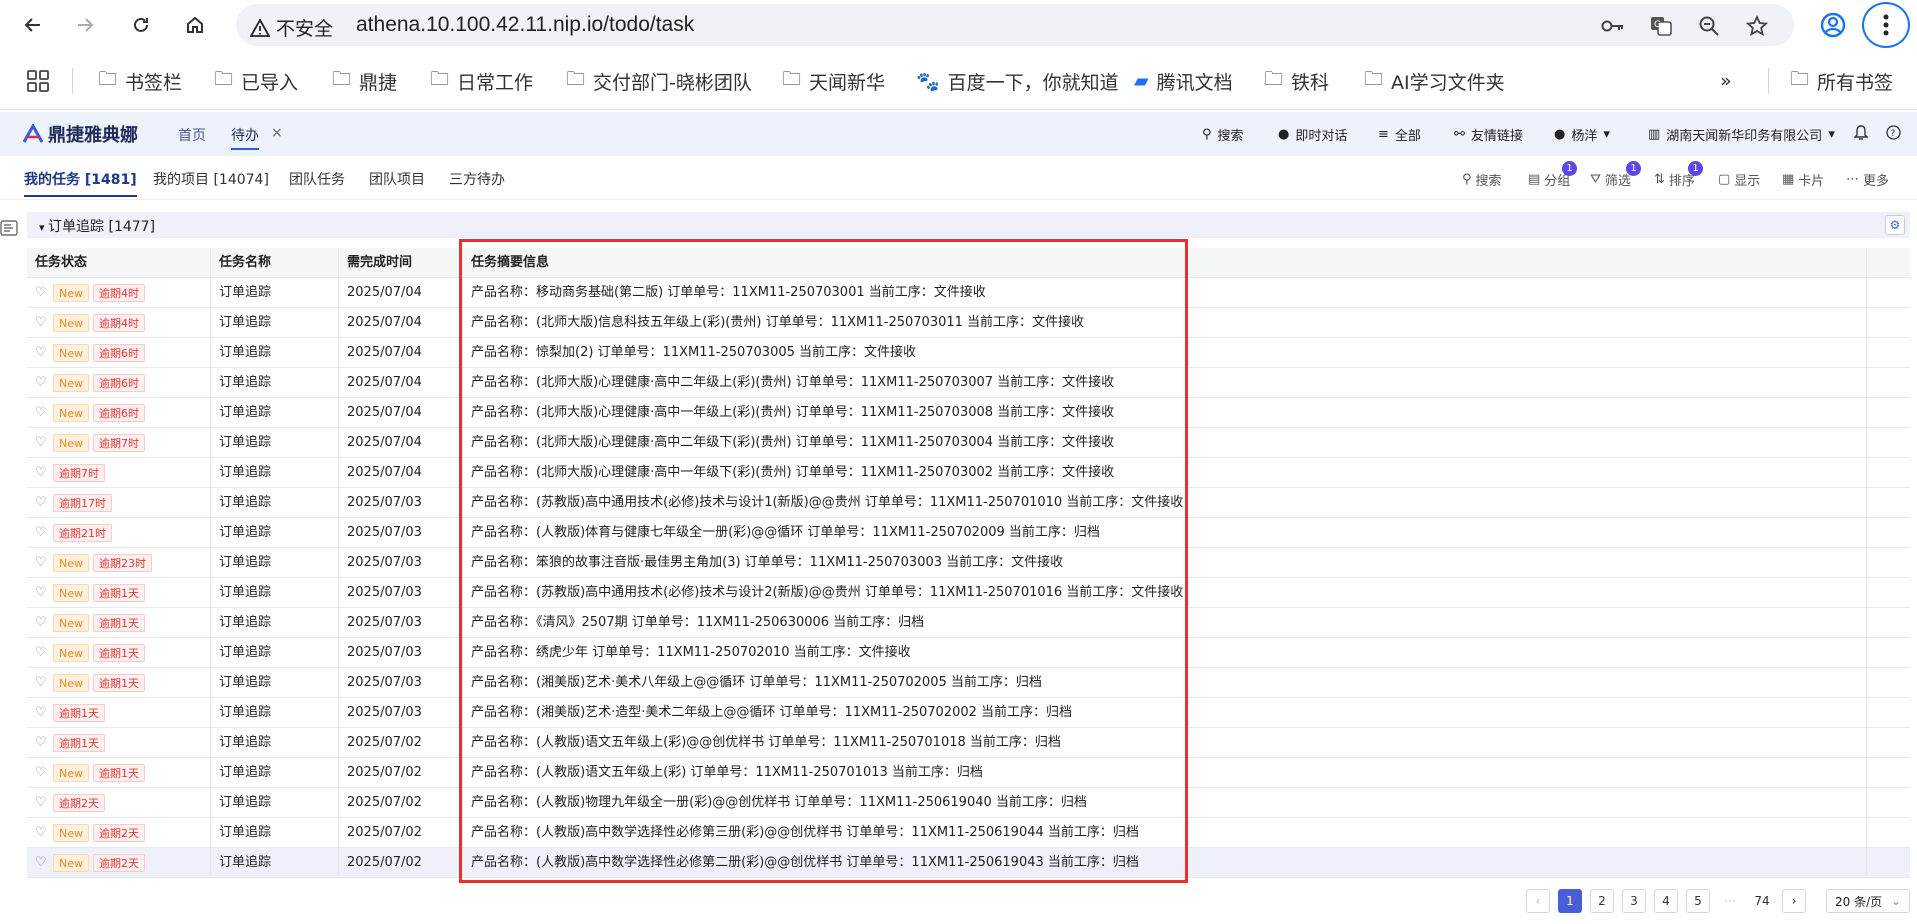 The width and height of the screenshot is (1917, 924). What do you see at coordinates (33, 25) in the screenshot?
I see `back-icon` at bounding box center [33, 25].